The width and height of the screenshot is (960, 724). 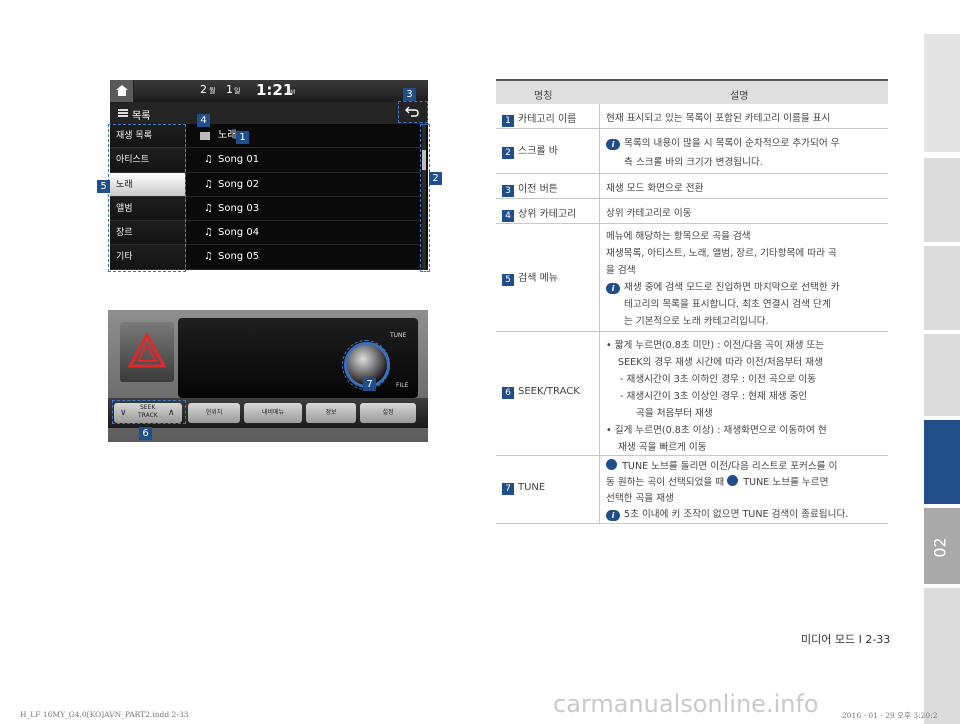 What do you see at coordinates (665, 482) in the screenshot?
I see `row-desc-text: 동 원하는 곡이 선택되었을 때` at bounding box center [665, 482].